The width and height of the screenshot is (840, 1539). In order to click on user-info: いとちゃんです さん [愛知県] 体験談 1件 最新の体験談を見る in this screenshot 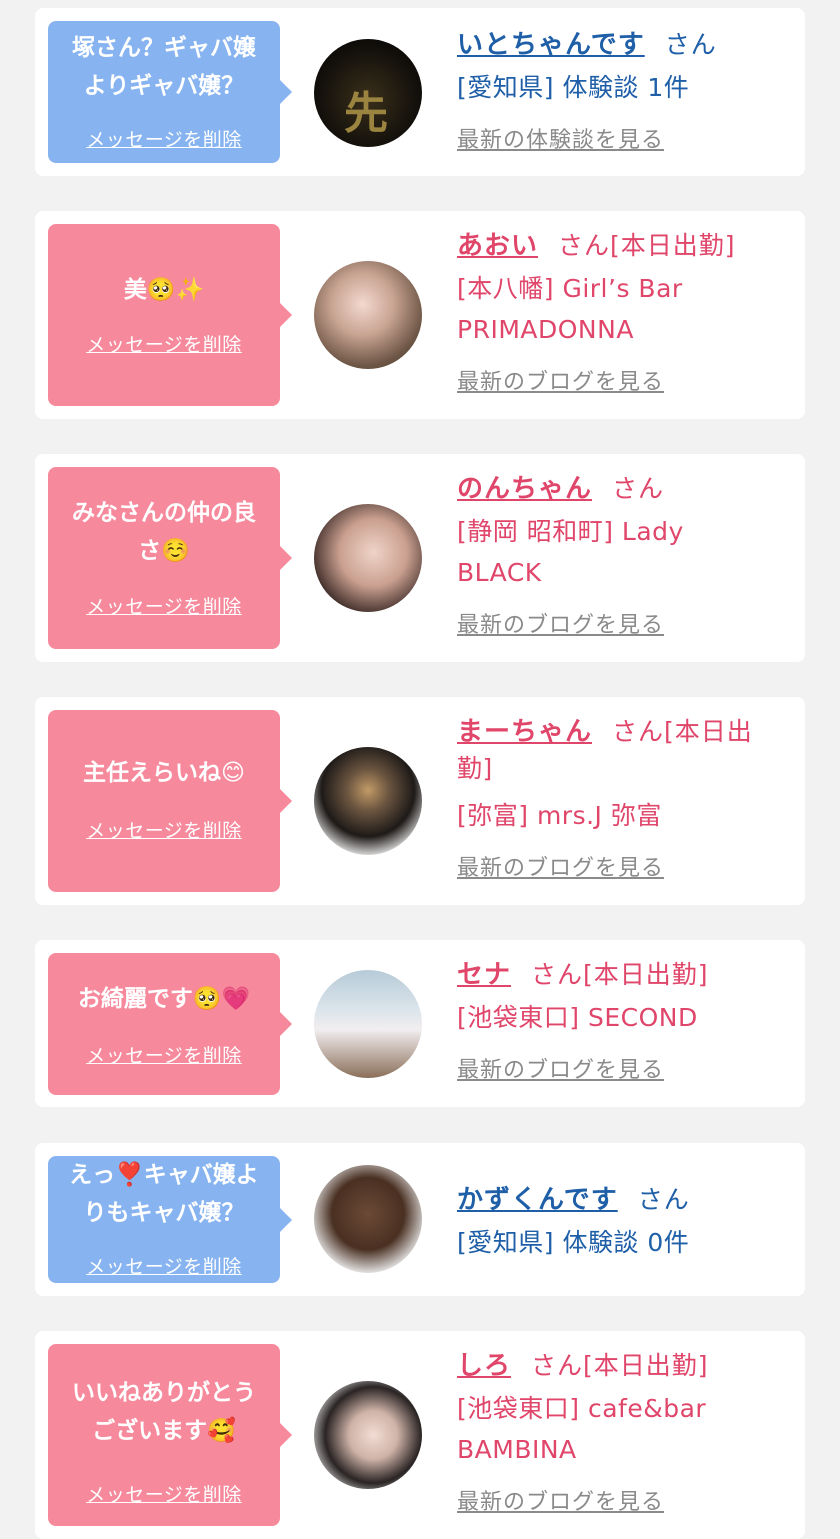, I will do `click(621, 89)`.